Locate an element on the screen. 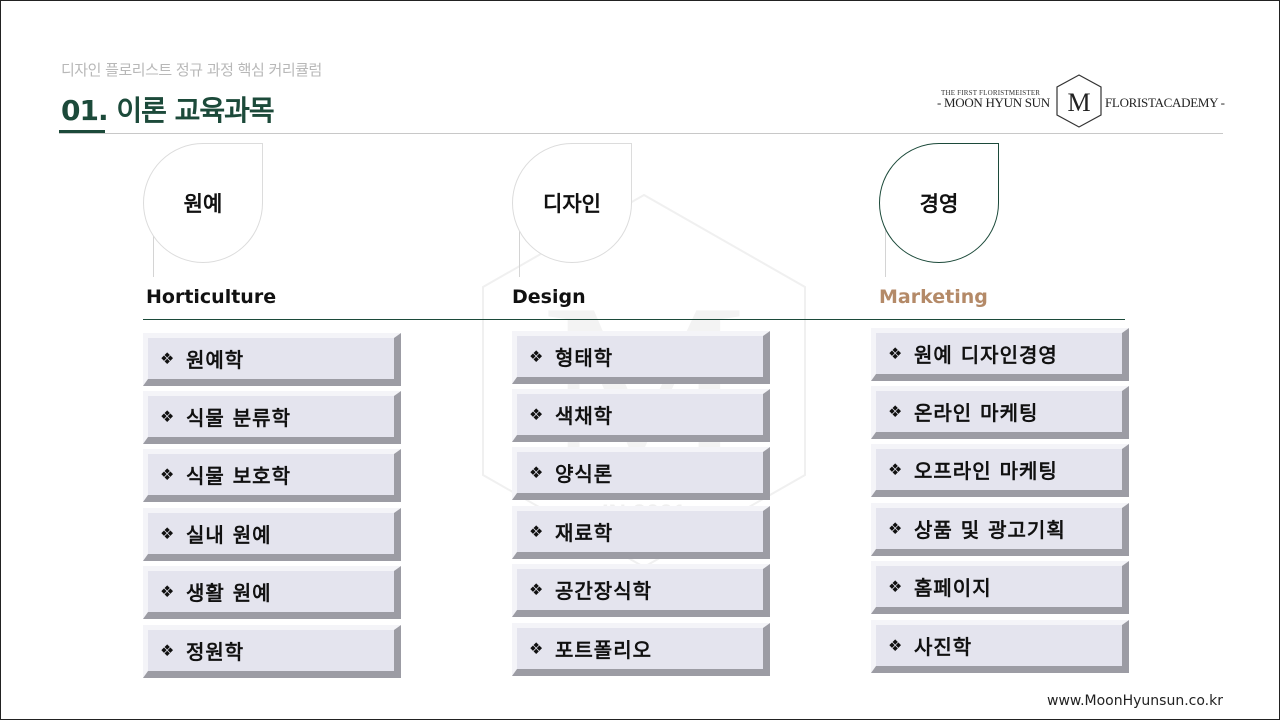  course-item-horticulture: ❖ 식물 분류학 is located at coordinates (272, 417).